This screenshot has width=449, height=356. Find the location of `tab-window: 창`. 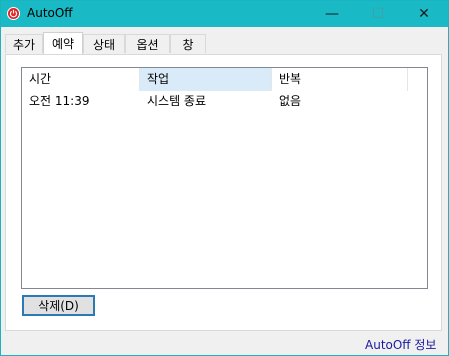

tab-window: 창 is located at coordinates (188, 43).